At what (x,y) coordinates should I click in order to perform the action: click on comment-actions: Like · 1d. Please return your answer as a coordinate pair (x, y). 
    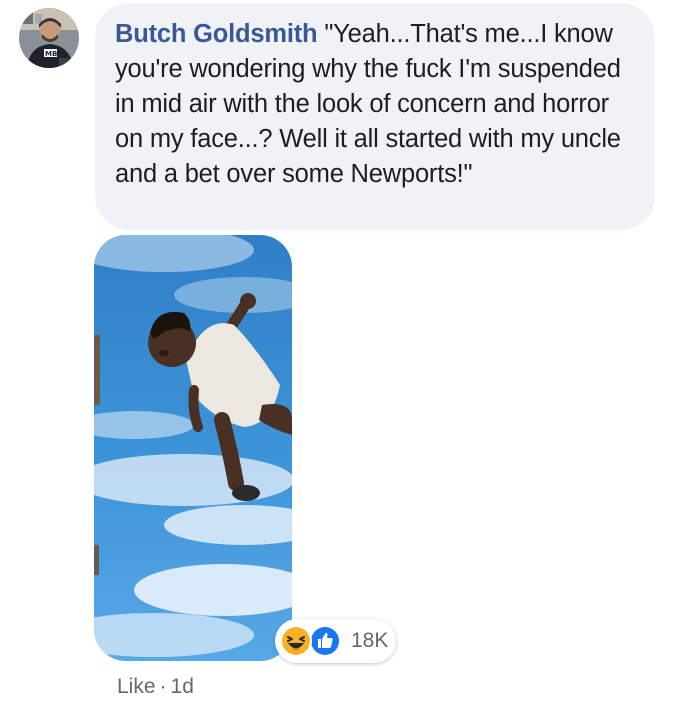
    Looking at the image, I should click on (155, 687).